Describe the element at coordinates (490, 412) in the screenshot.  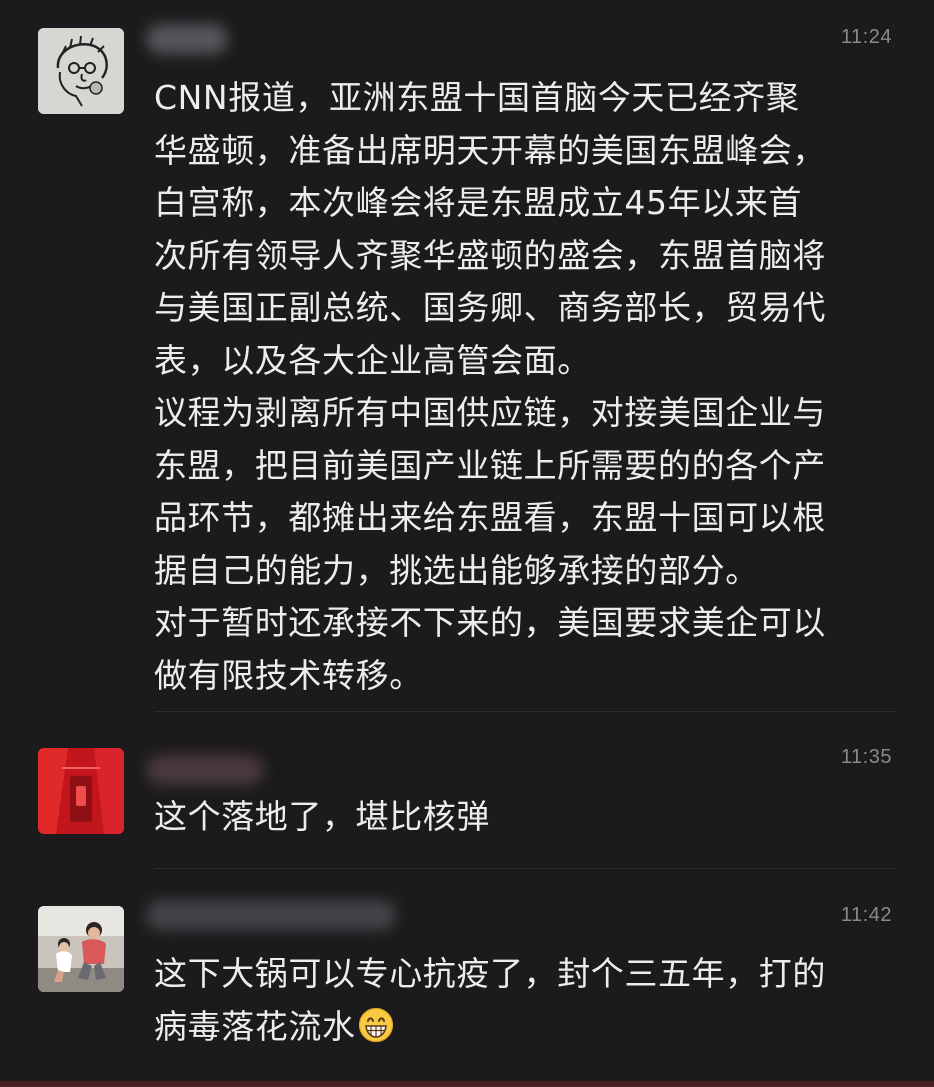
I see `message-line: 议程为剥离所有中国供应链，对接美国企业与` at that location.